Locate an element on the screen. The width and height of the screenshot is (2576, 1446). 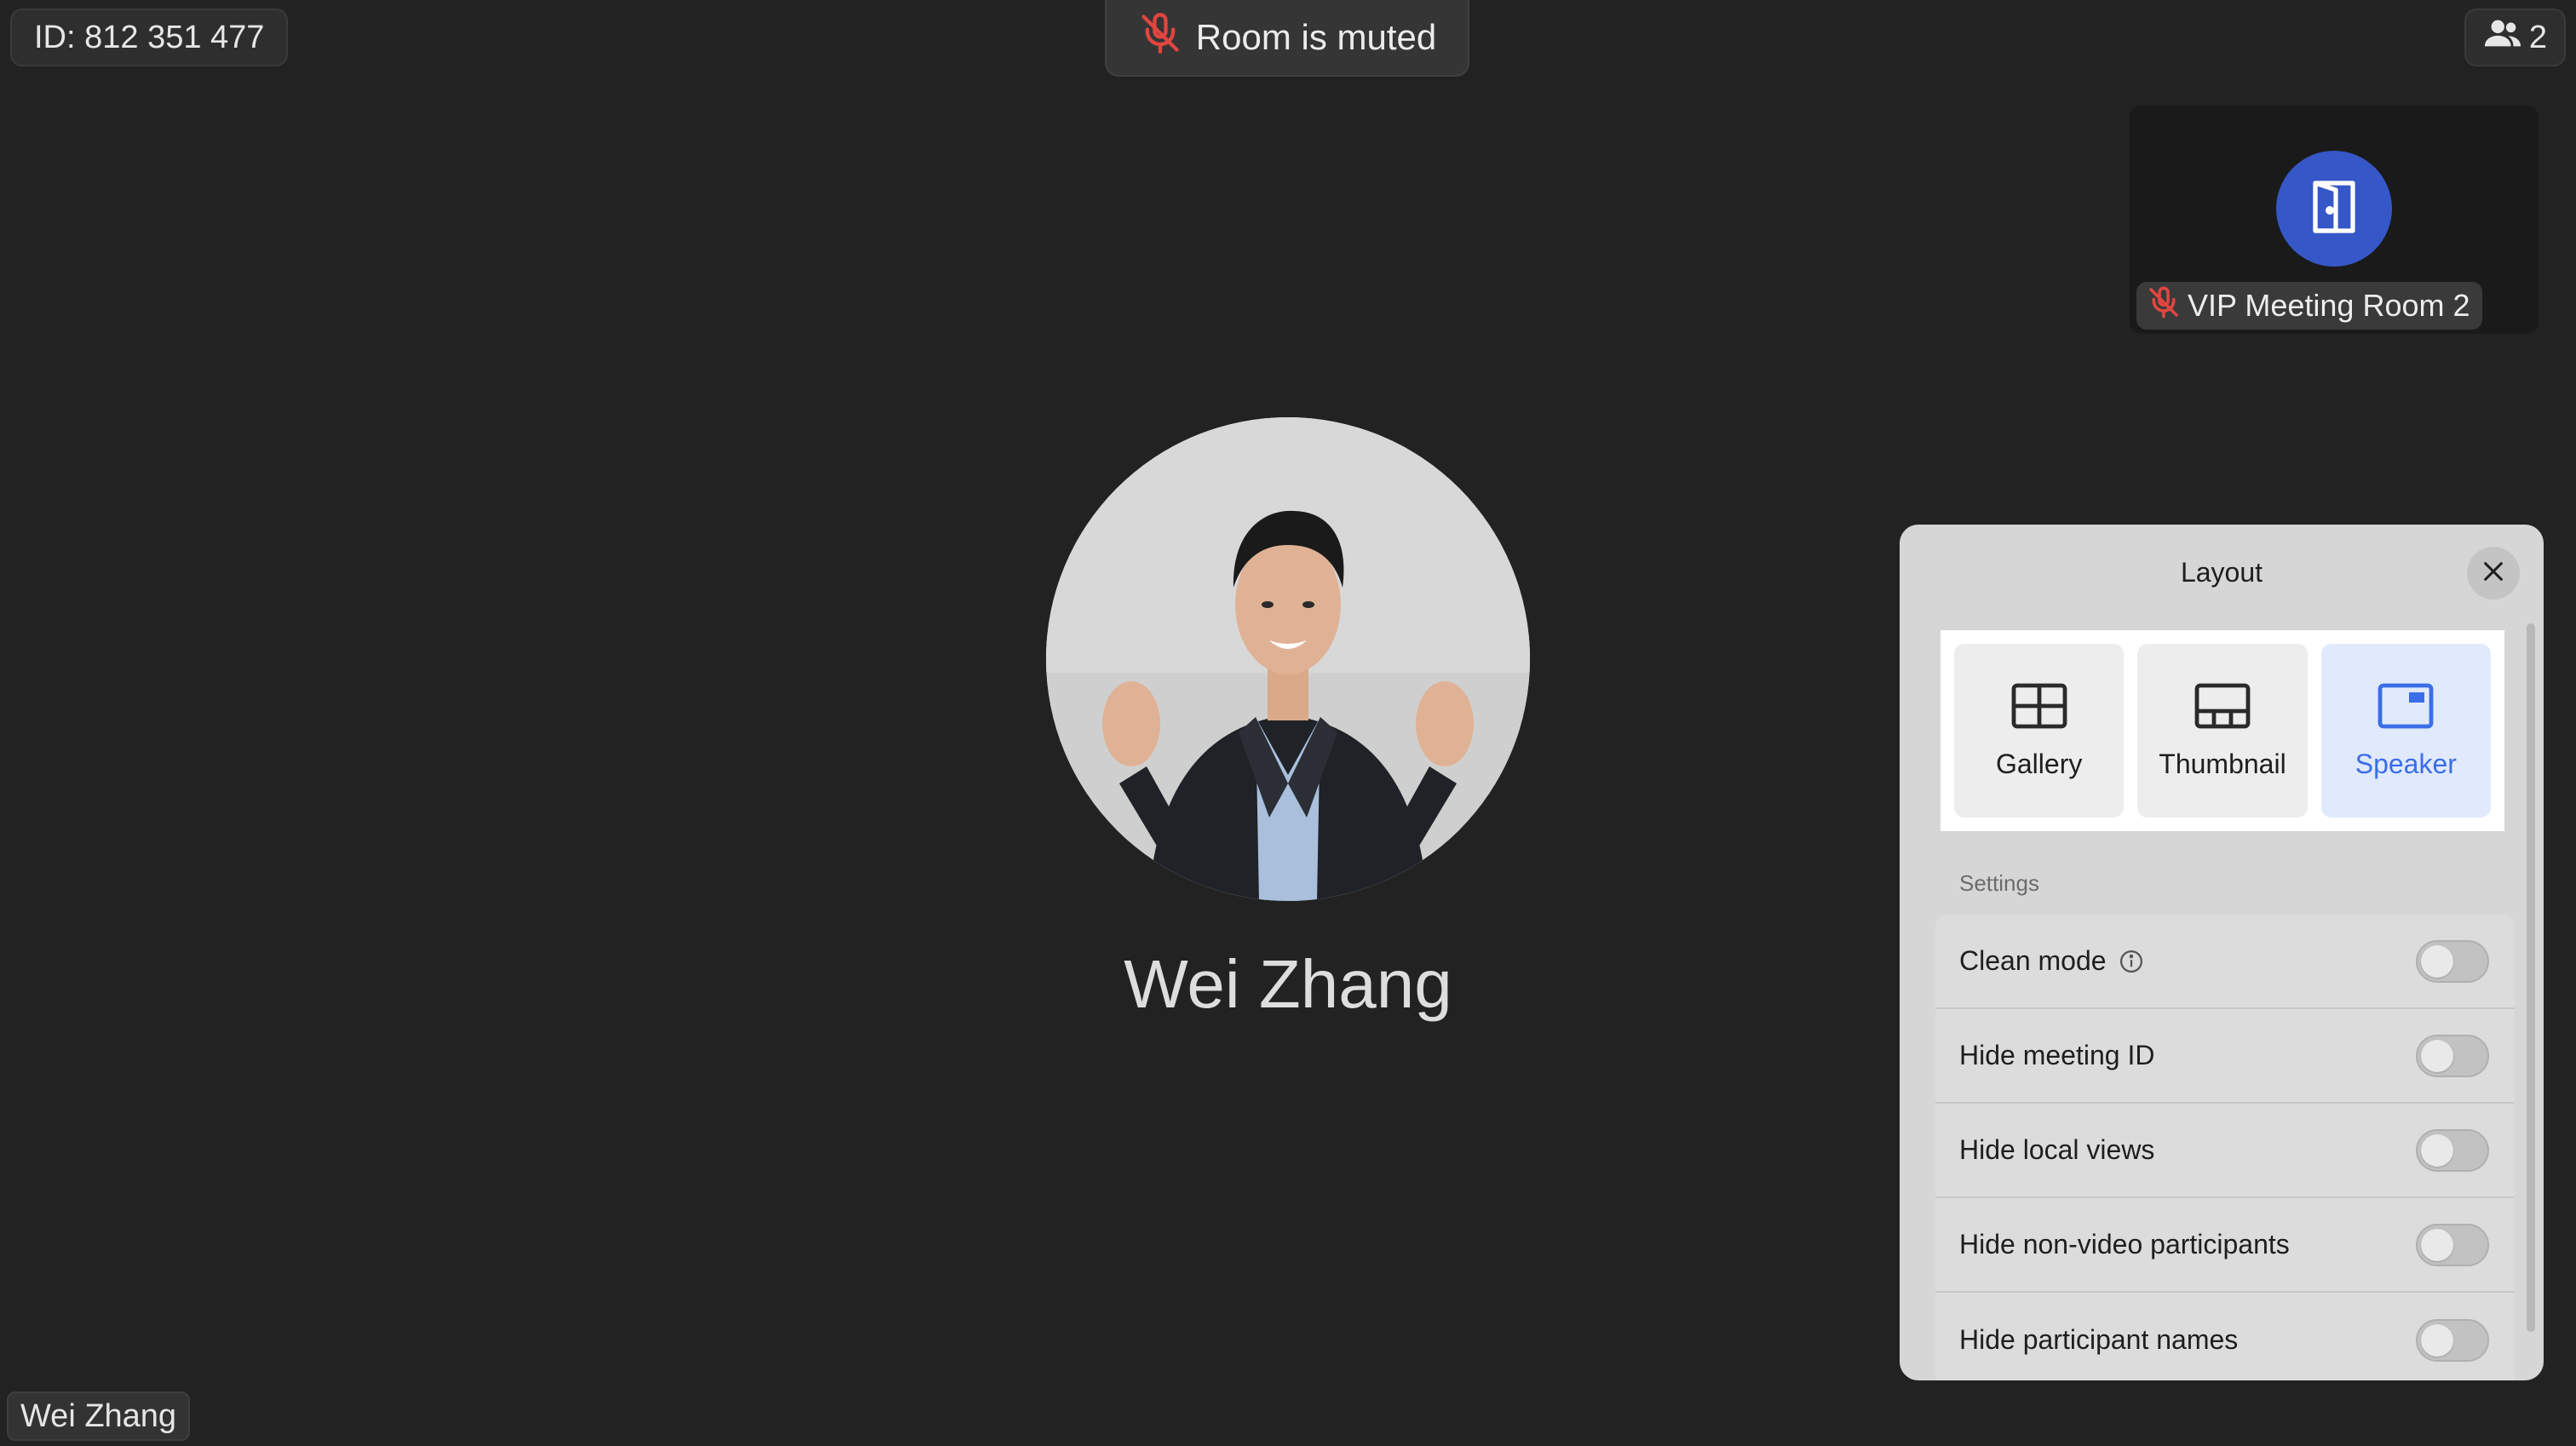
info-icon is located at coordinates (2132, 961).